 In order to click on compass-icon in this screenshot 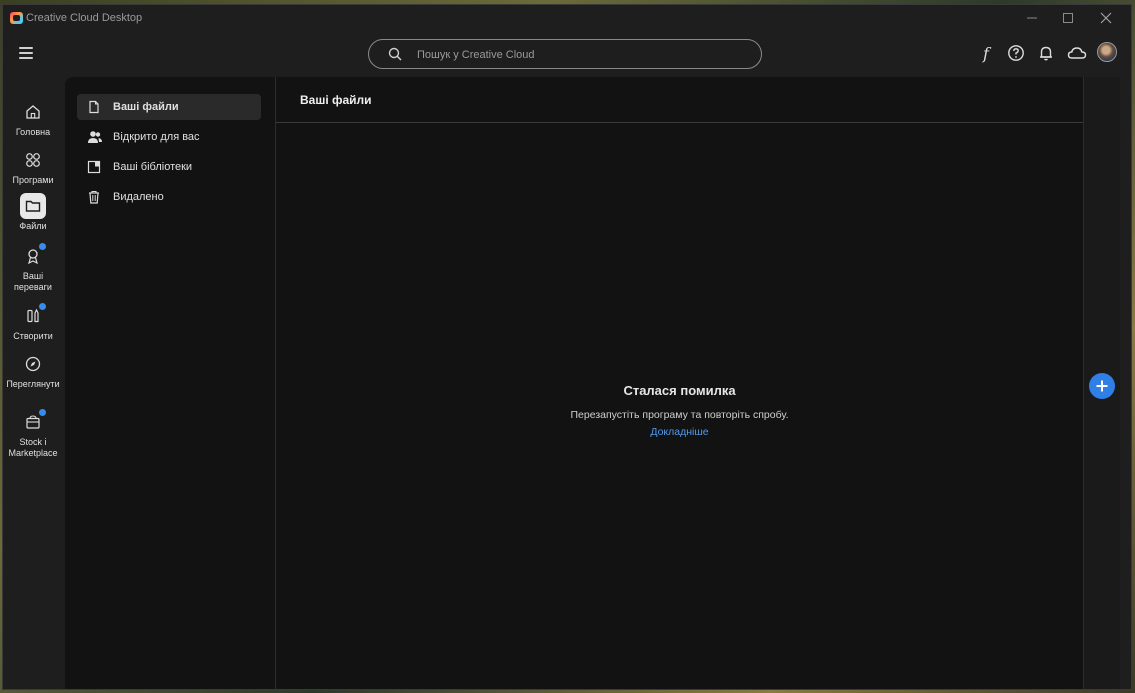, I will do `click(33, 364)`.